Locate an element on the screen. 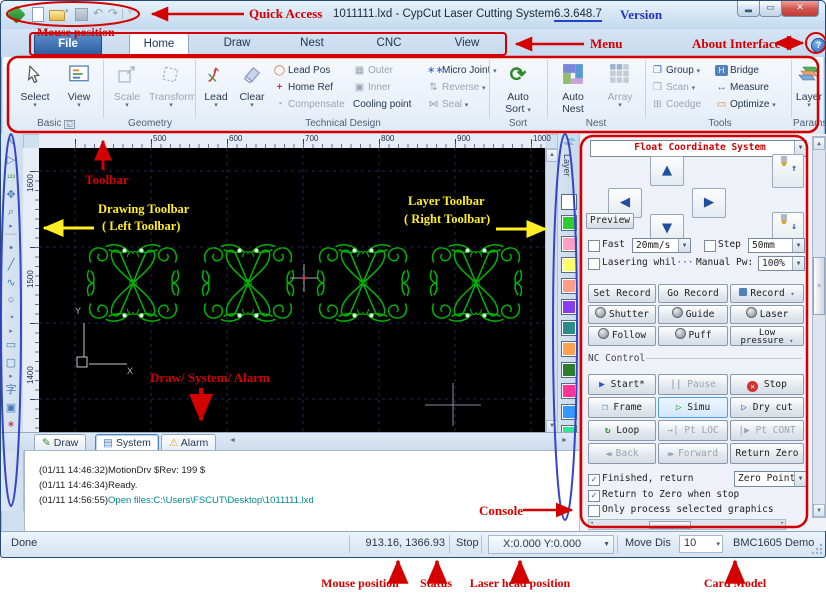 The image size is (826, 600). tab-system: ▤ System is located at coordinates (127, 442).